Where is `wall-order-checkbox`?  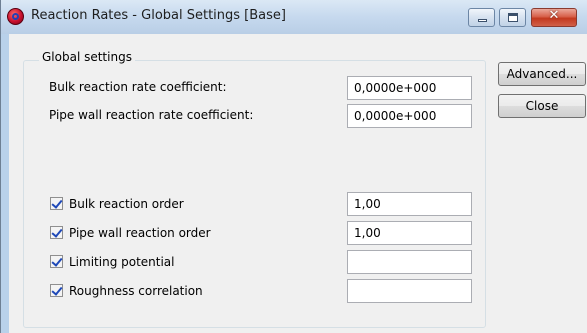 wall-order-checkbox is located at coordinates (56, 232).